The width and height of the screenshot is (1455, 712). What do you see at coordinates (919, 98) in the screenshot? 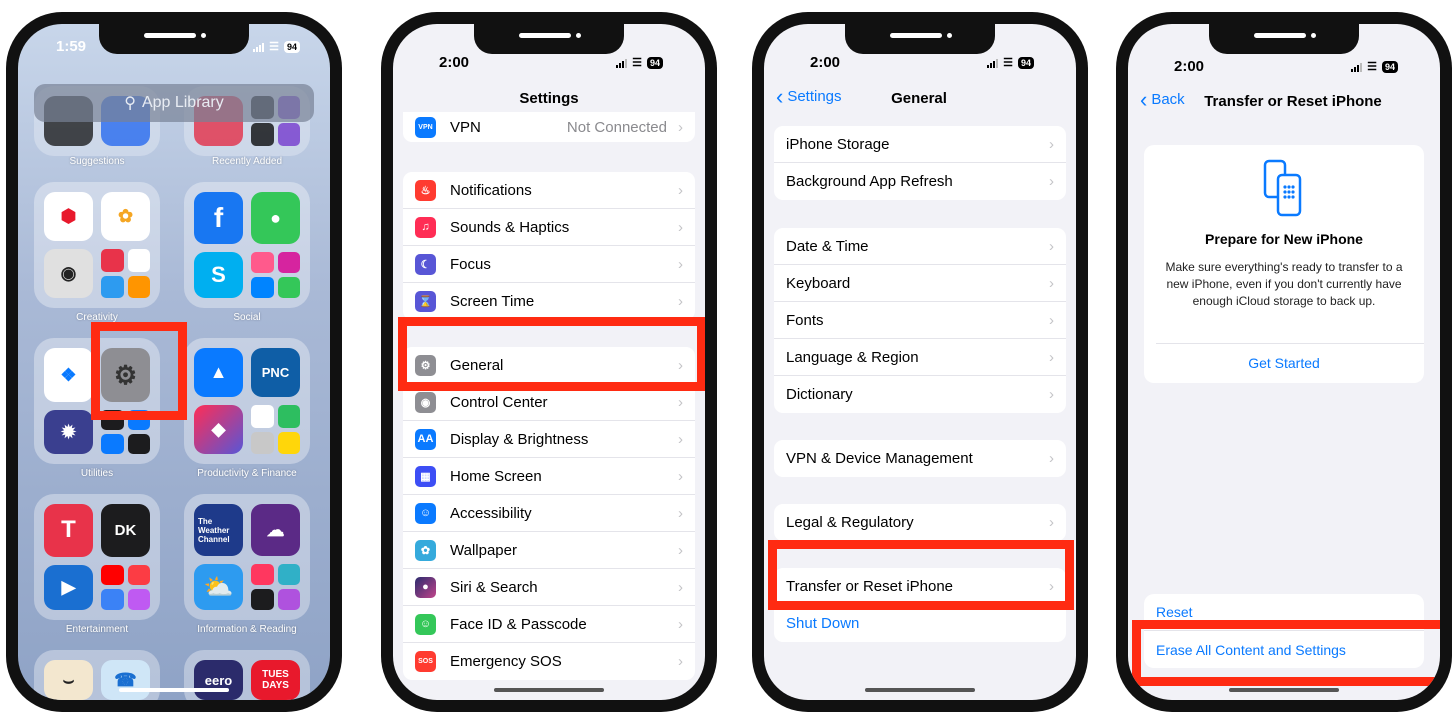
I see `page-title: General` at bounding box center [919, 98].